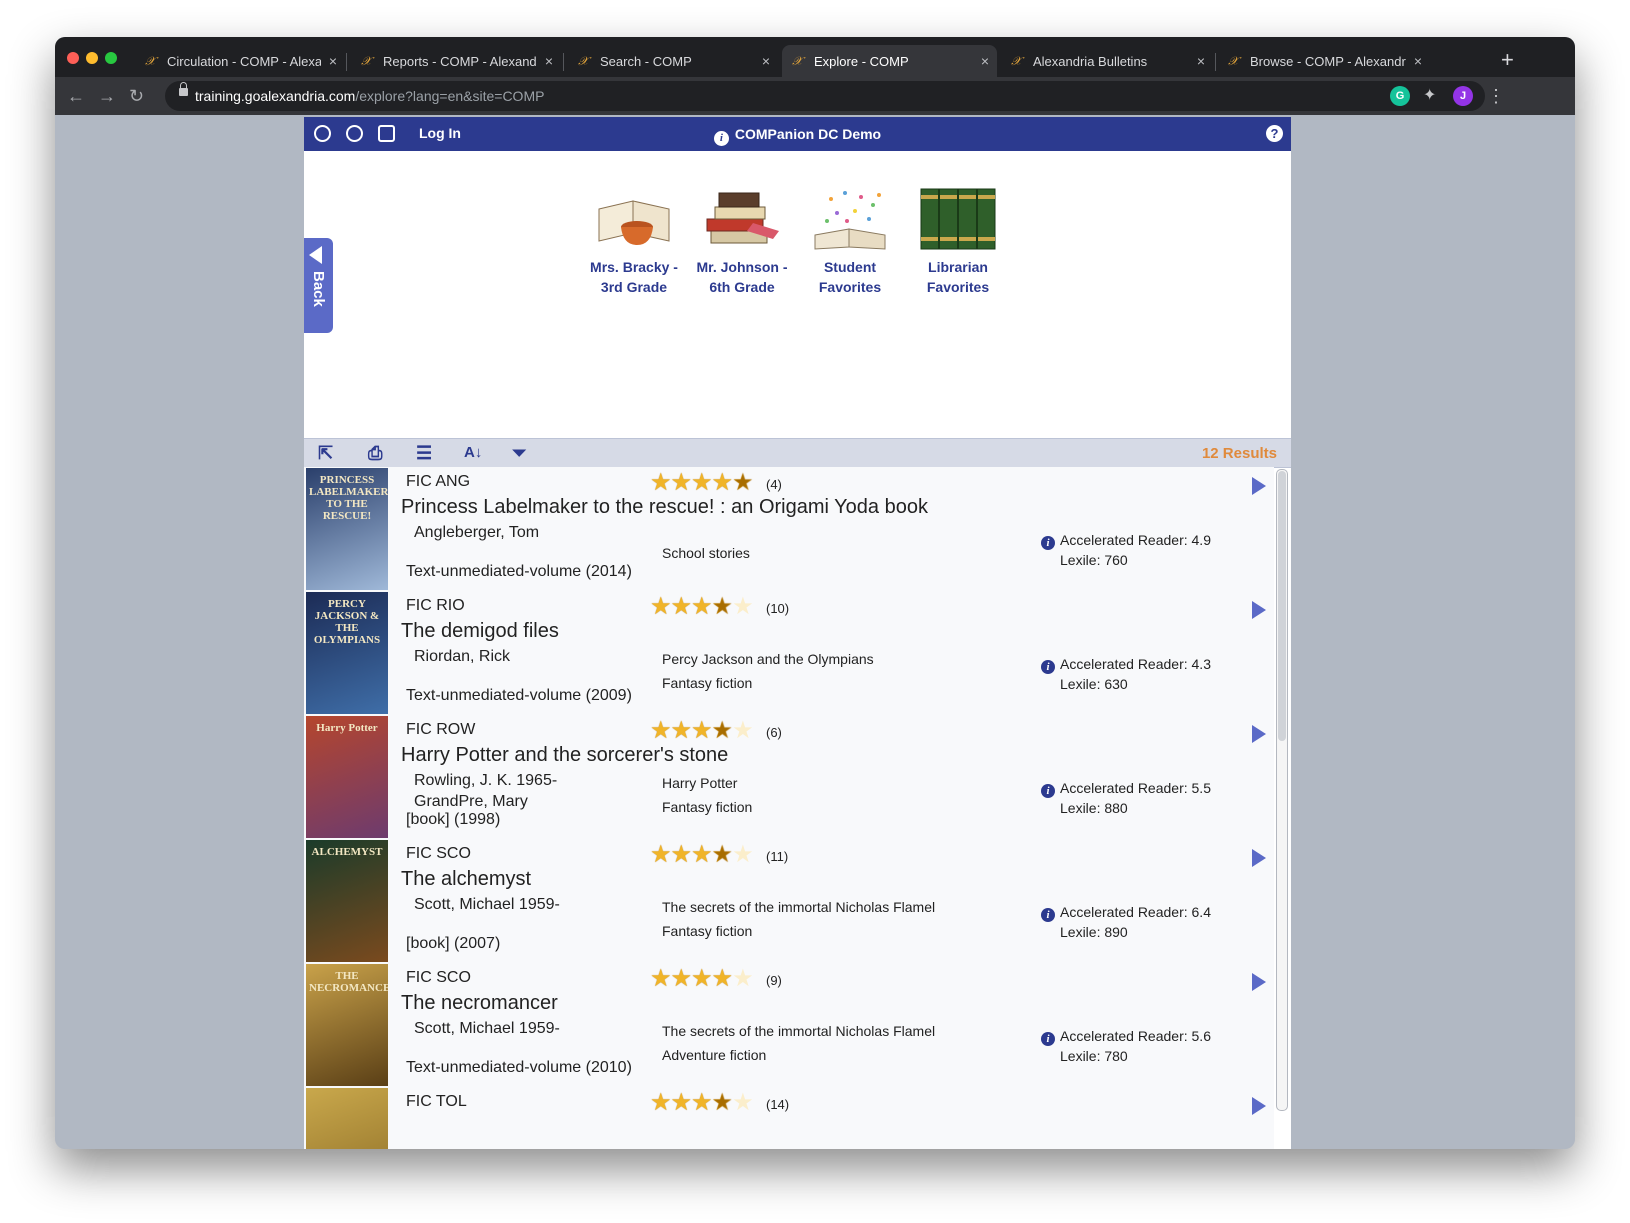  What do you see at coordinates (244, 61) in the screenshot?
I see `tab-title: Circulation - COMP - Alexandria` at bounding box center [244, 61].